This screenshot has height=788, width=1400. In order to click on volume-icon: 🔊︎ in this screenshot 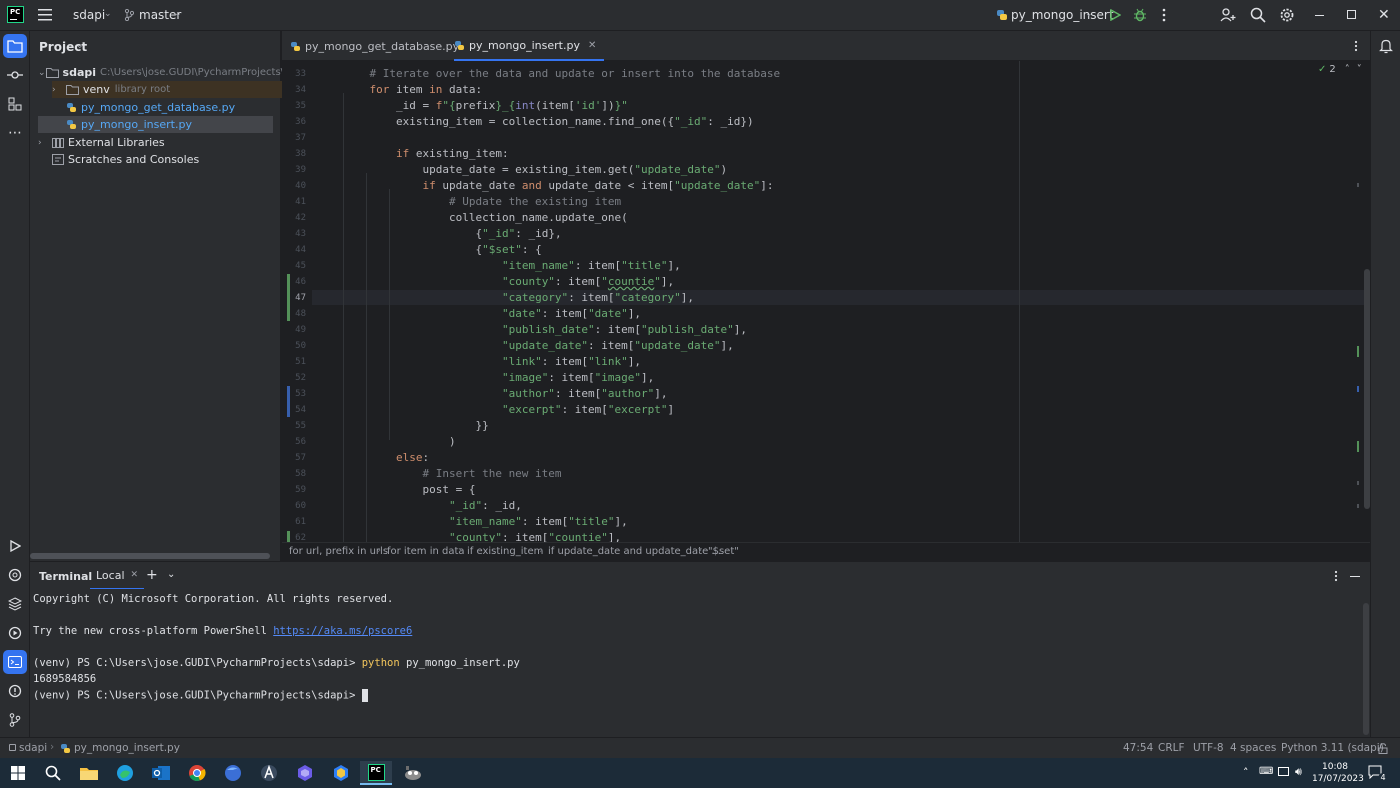, I will do `click(1298, 772)`.